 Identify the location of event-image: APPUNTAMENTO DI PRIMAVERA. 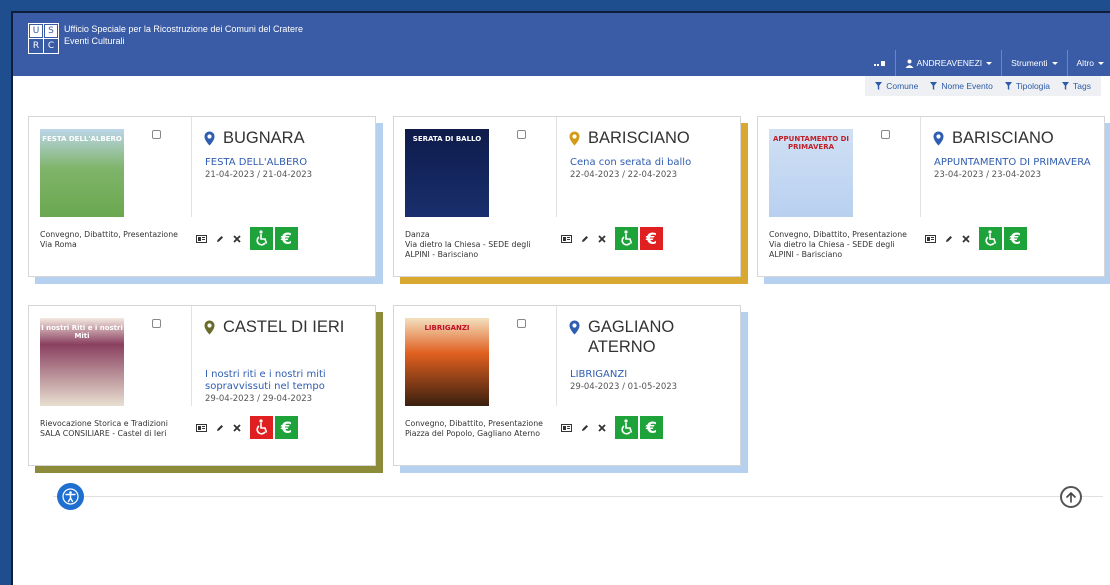
(811, 173).